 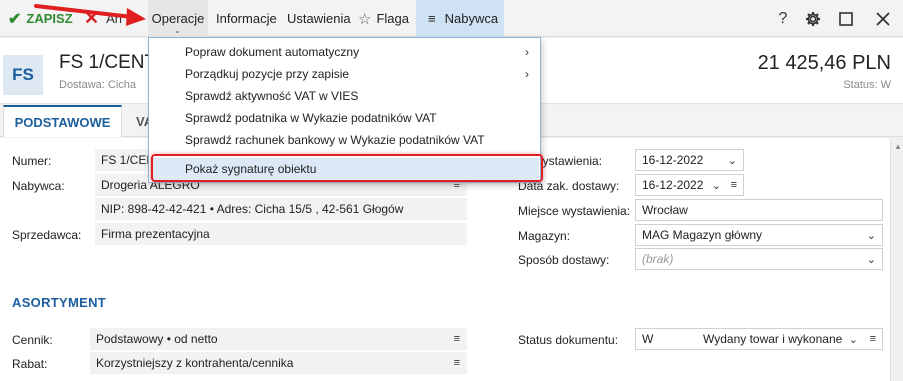 What do you see at coordinates (344, 52) in the screenshot?
I see `menu-item-popraw-dokument: Popraw dokument automatyczny ›` at bounding box center [344, 52].